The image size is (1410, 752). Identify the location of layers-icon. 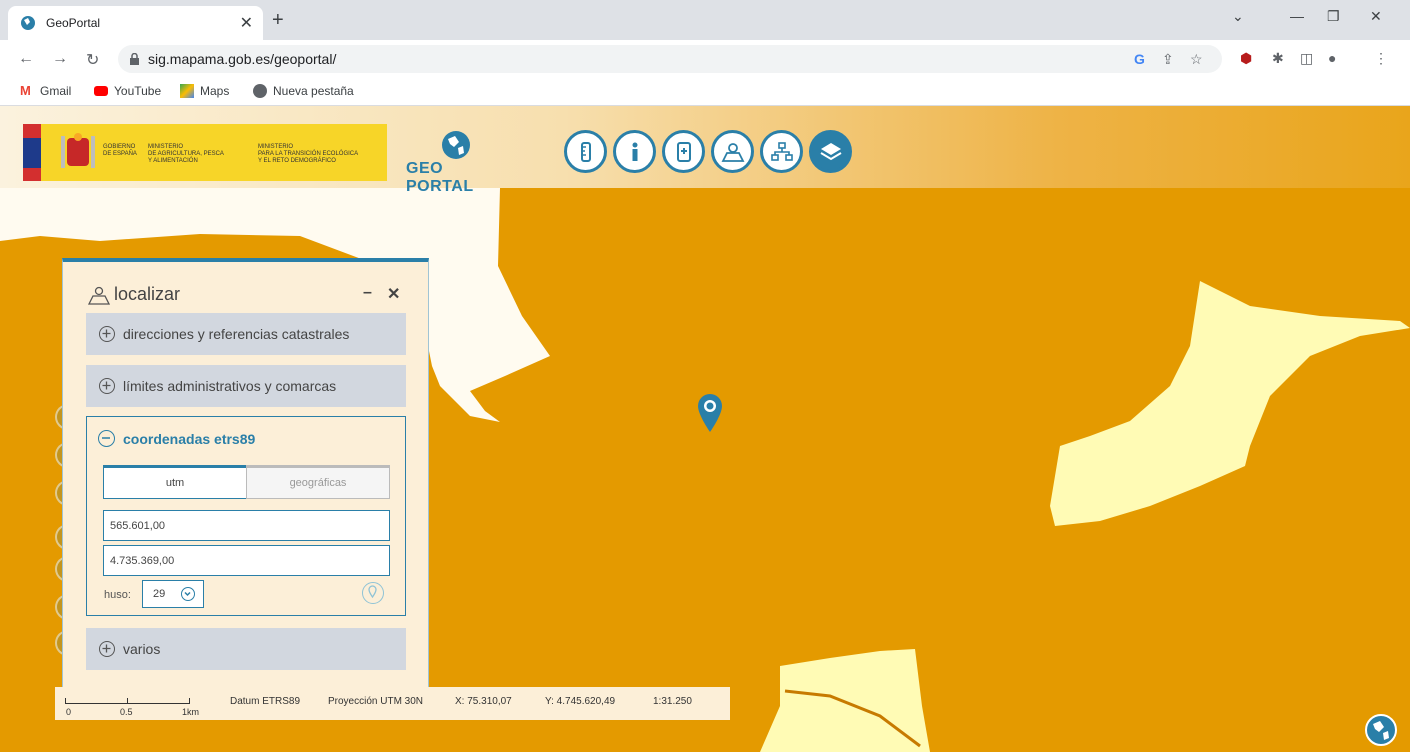
(830, 151).